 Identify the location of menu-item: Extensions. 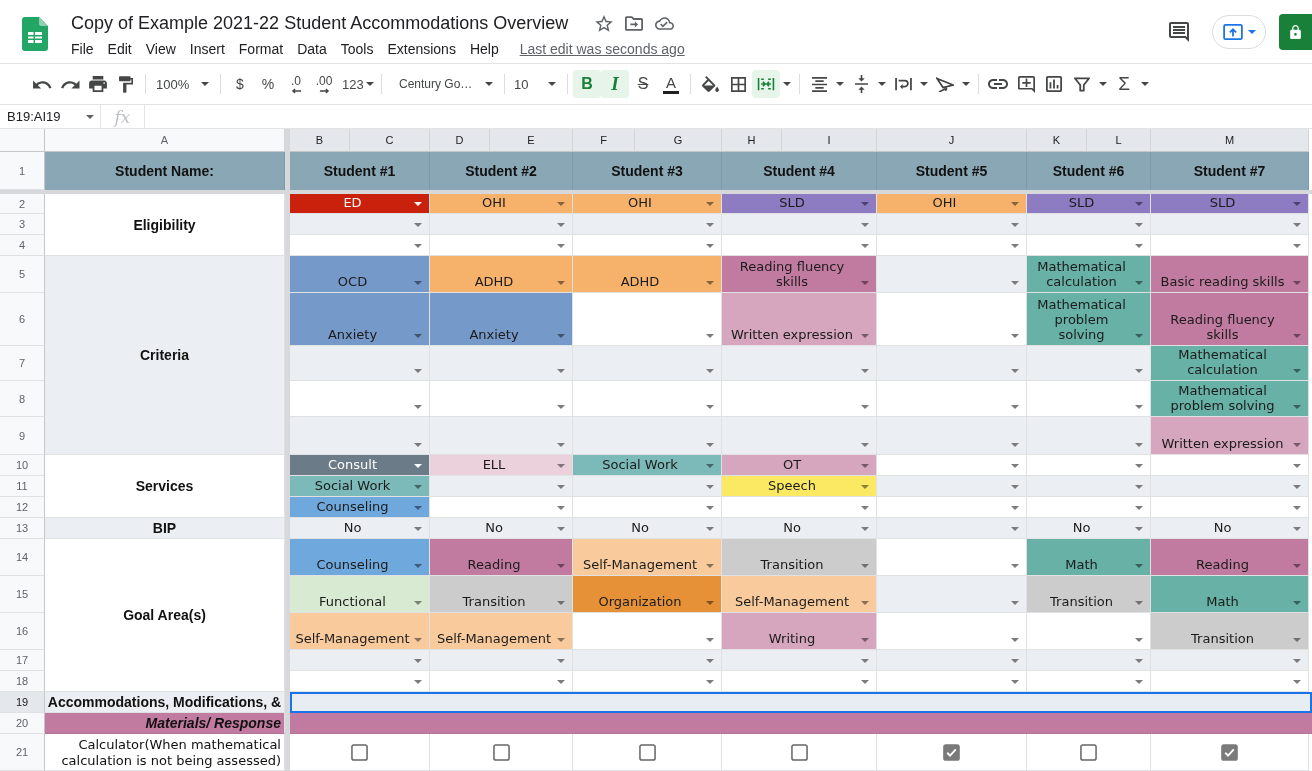
(421, 49).